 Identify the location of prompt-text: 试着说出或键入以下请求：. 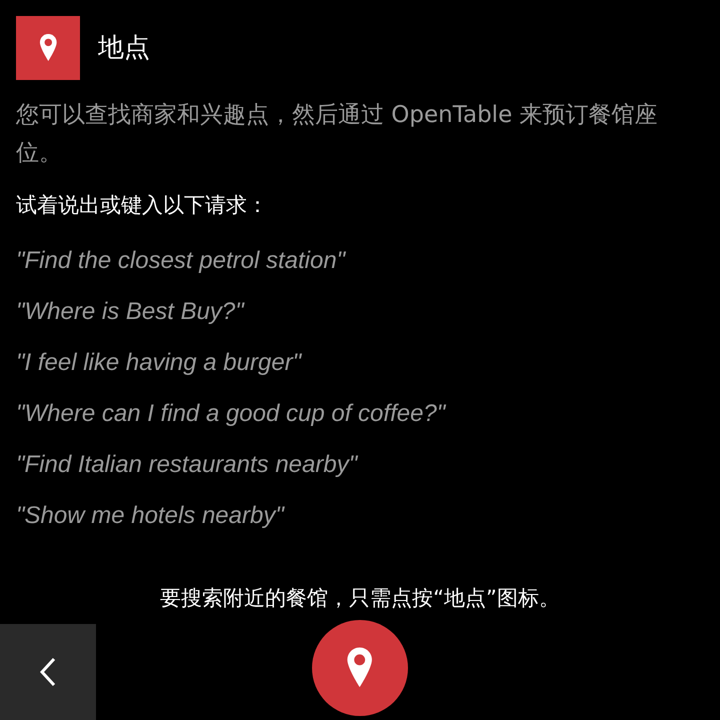
(142, 205).